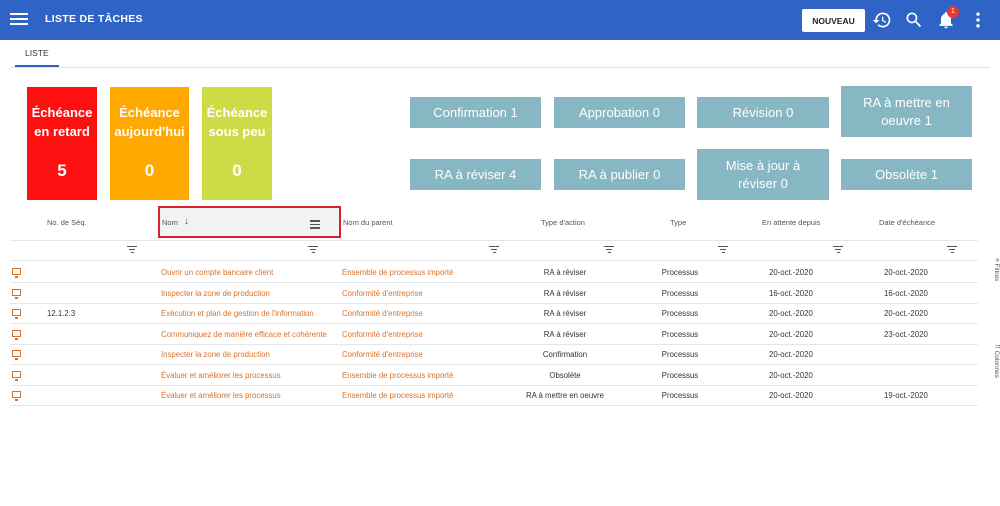 The image size is (1000, 506). What do you see at coordinates (237, 170) in the screenshot?
I see `tile-value: 0` at bounding box center [237, 170].